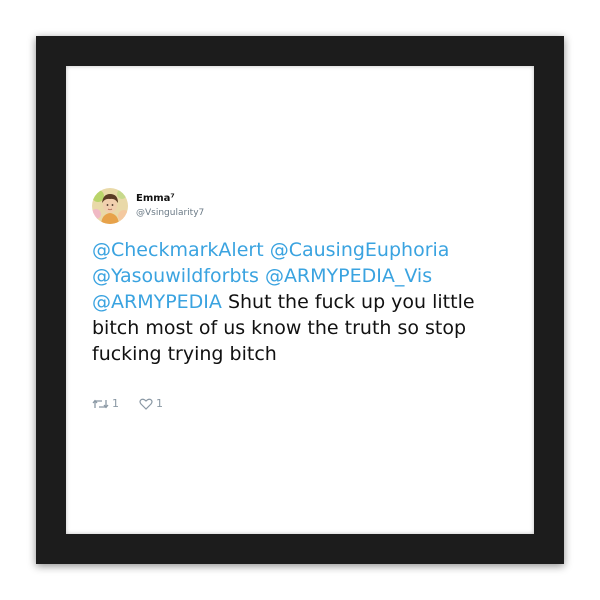  I want to click on mention-link: @CausingEuphoria, so click(360, 250).